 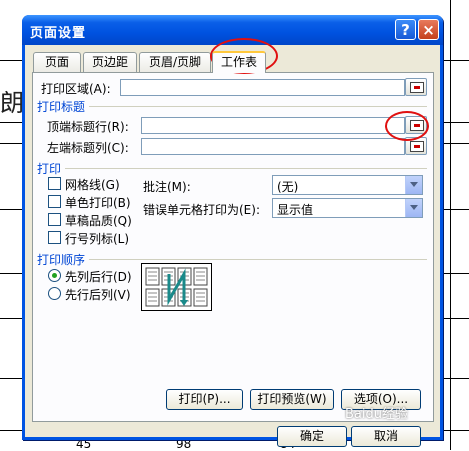 What do you see at coordinates (273, 125) in the screenshot?
I see `rows-repeat-input` at bounding box center [273, 125].